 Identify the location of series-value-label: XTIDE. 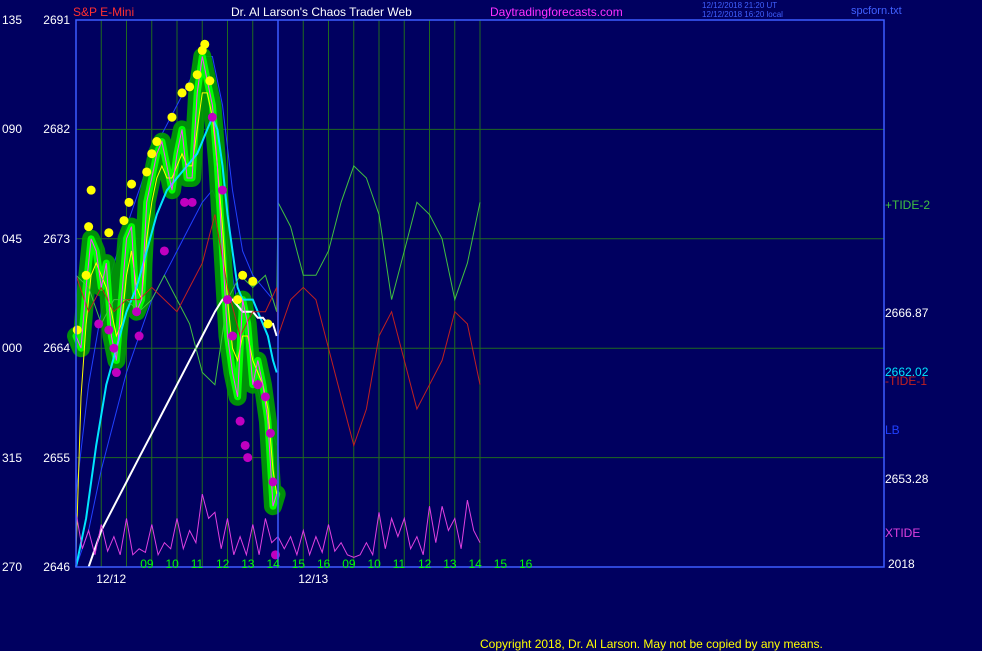
(903, 532).